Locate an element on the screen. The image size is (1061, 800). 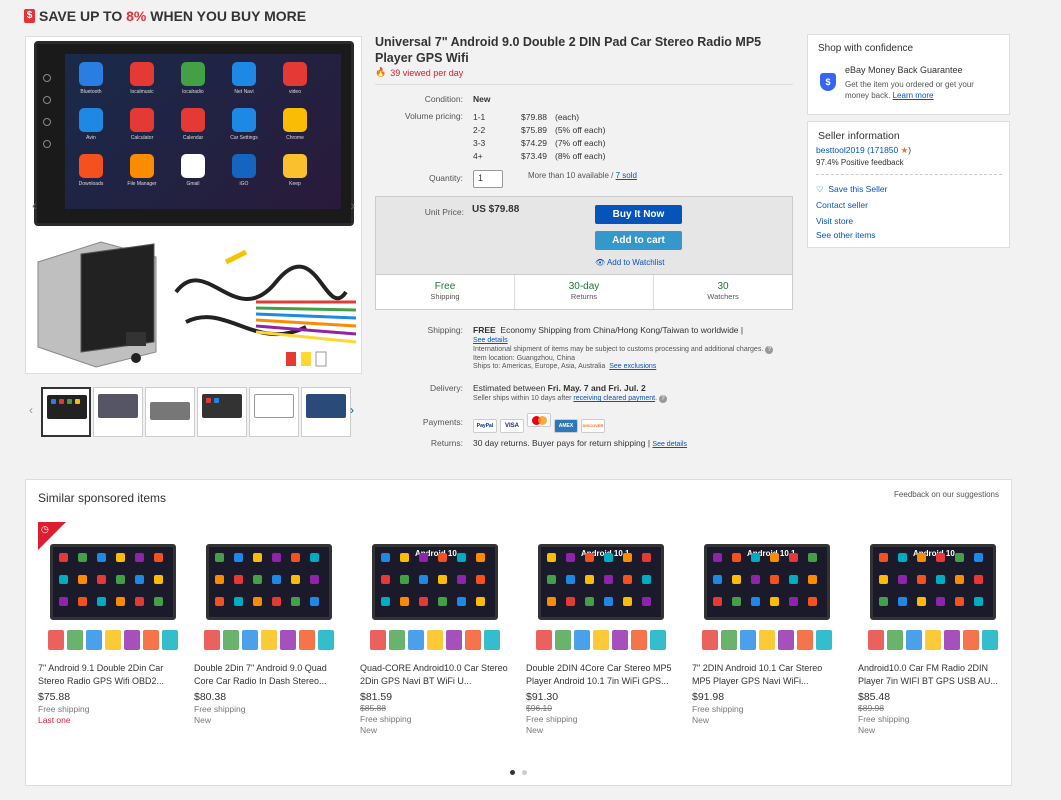
unit-price: US $79.88 is located at coordinates (496, 209).